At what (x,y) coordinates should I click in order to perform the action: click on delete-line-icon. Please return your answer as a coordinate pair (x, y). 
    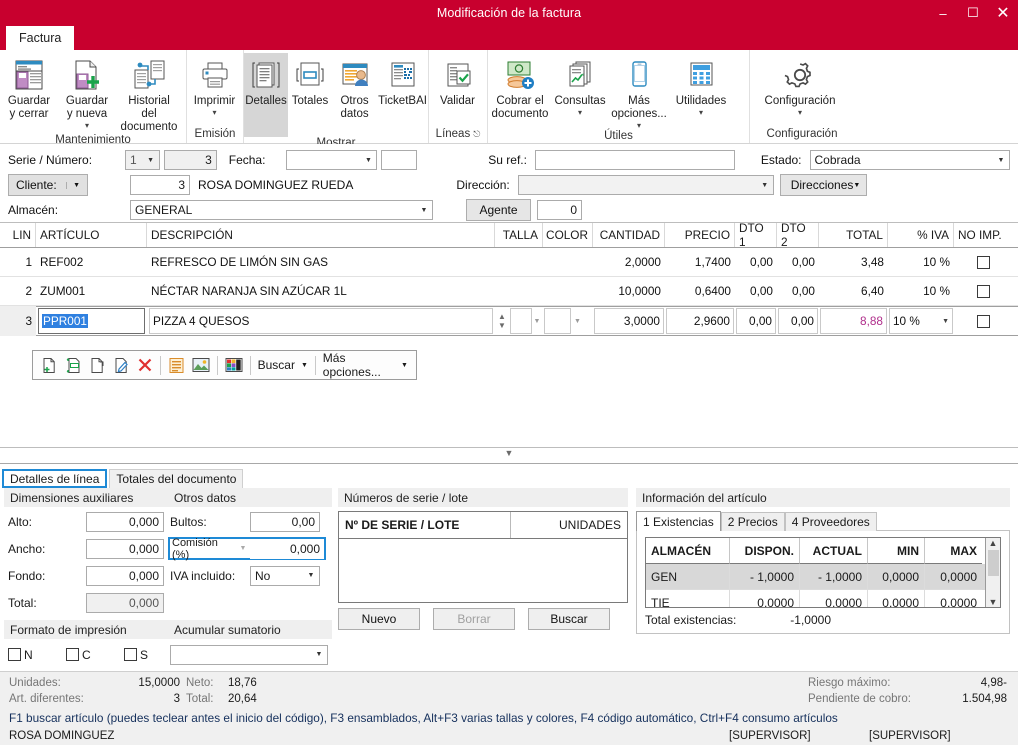
    Looking at the image, I should click on (145, 365).